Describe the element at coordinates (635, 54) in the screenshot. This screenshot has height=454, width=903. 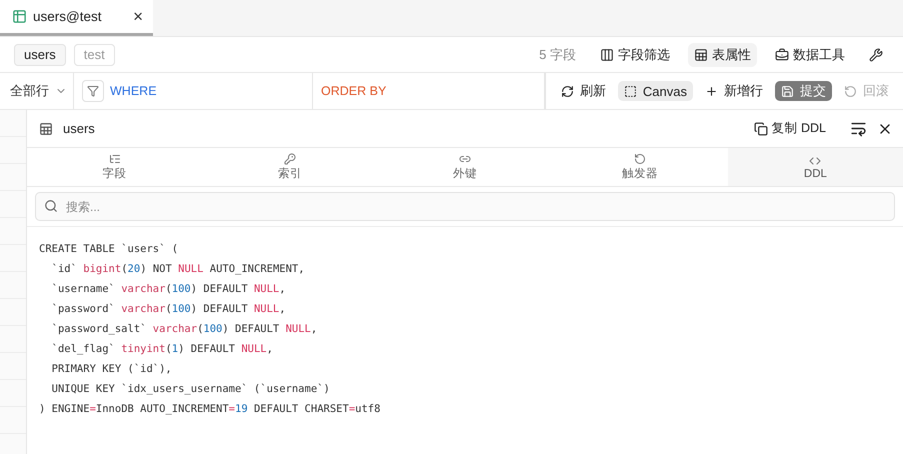
I see `toolbar-button: 字段筛选` at that location.